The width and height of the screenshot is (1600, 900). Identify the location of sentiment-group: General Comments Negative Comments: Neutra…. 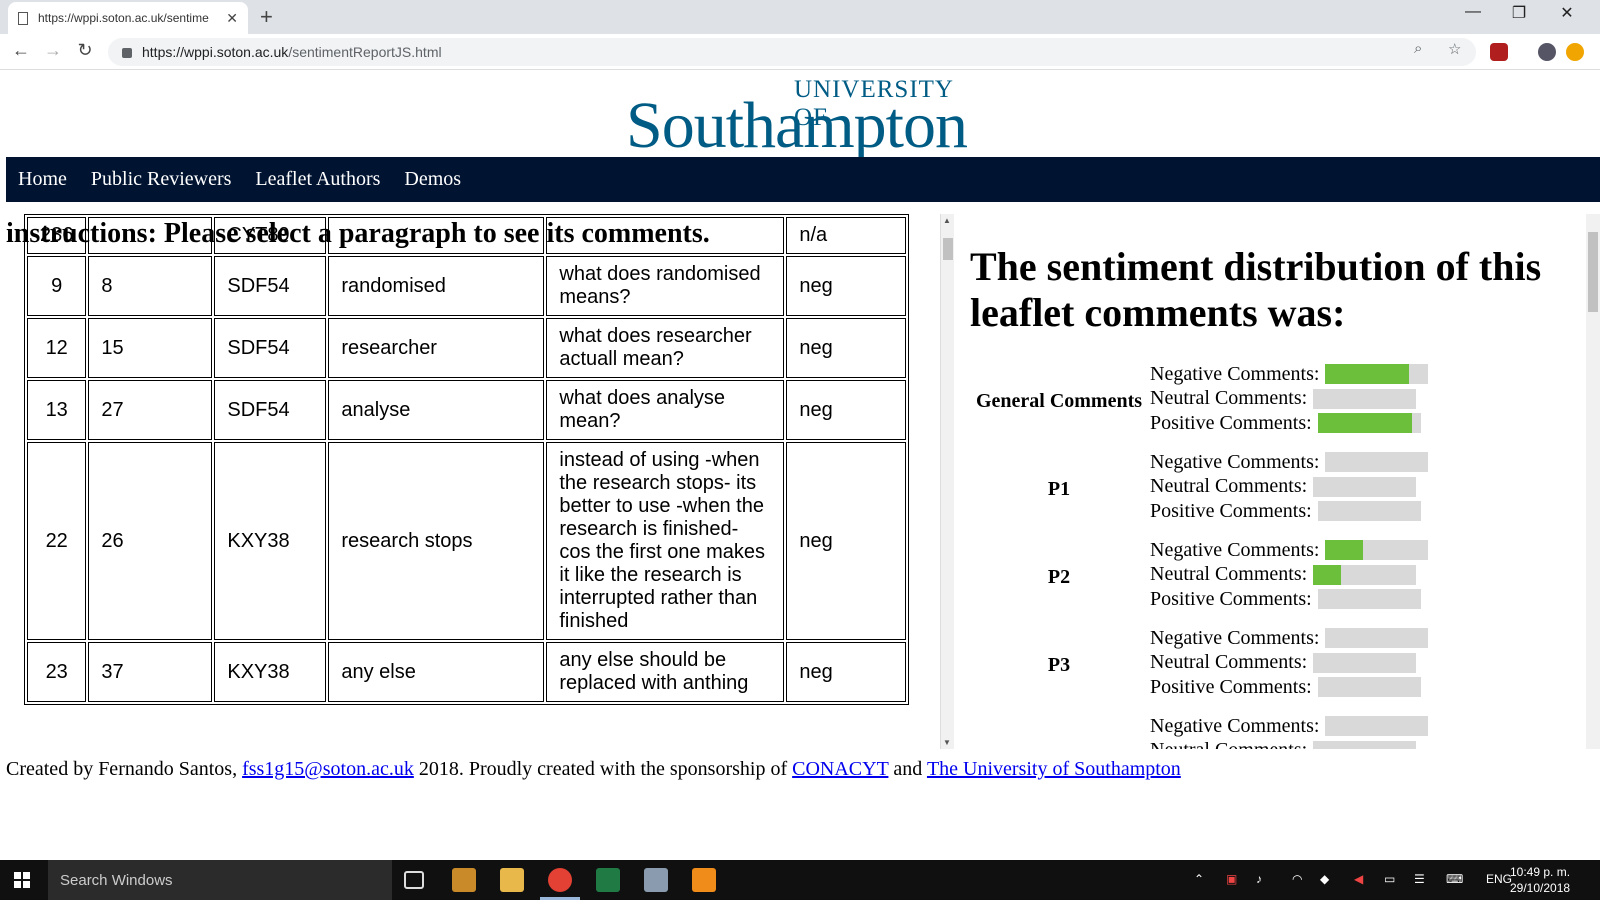
(1230, 402).